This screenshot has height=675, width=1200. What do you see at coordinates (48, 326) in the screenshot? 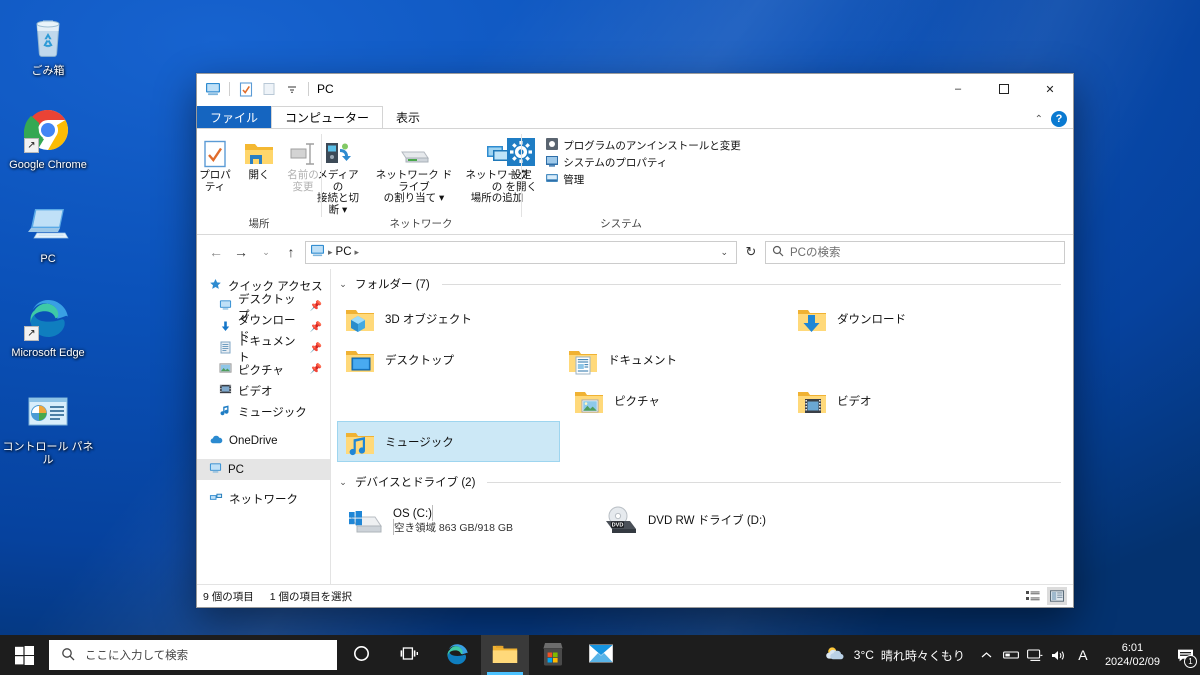
I see `desktop-icon-microsoft-edge: ↗ Microsoft Edge` at bounding box center [48, 326].